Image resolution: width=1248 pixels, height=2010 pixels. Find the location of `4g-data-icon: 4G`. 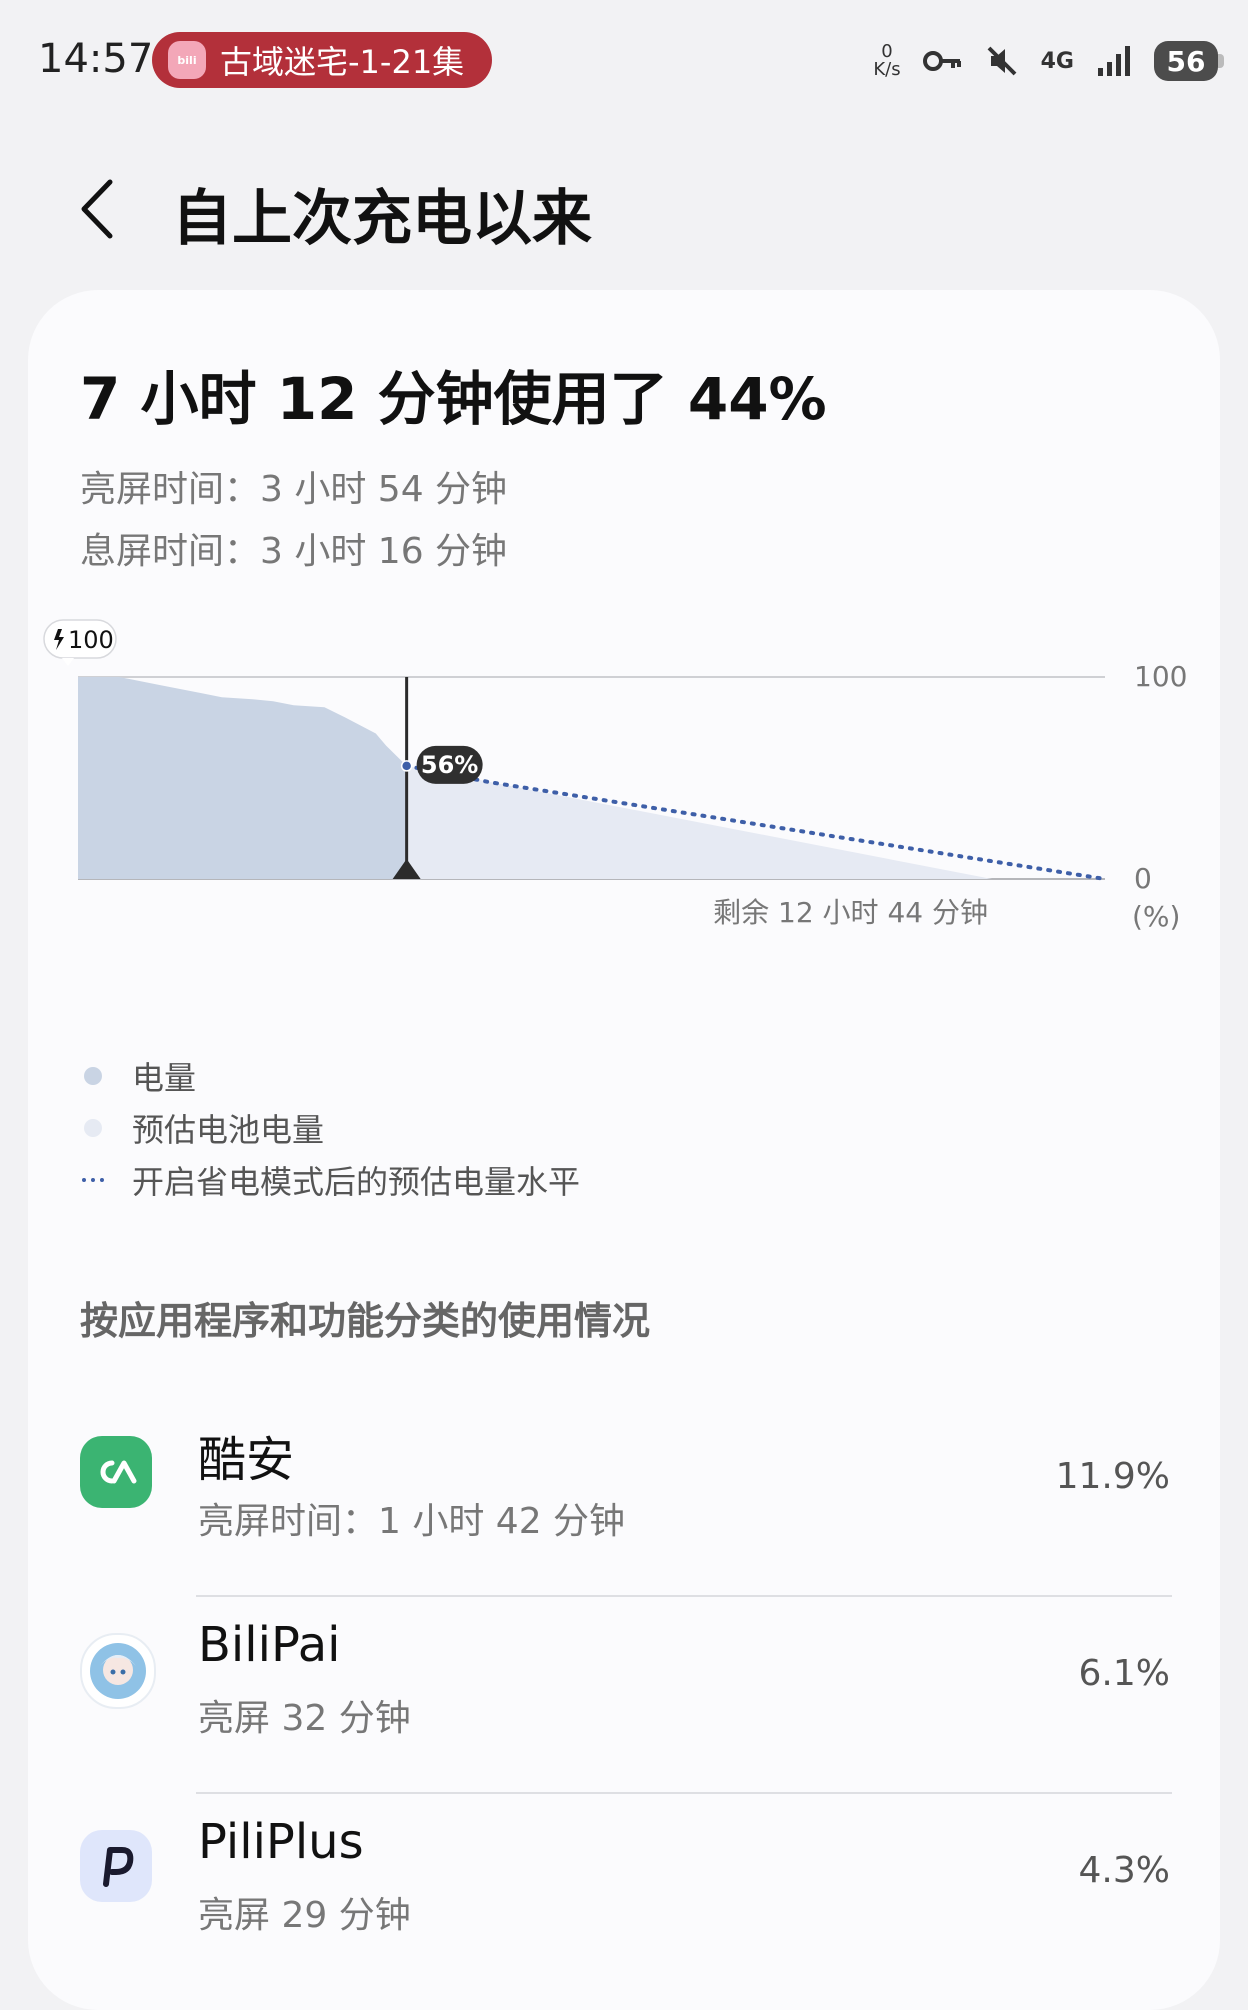

4g-data-icon: 4G is located at coordinates (1057, 61).